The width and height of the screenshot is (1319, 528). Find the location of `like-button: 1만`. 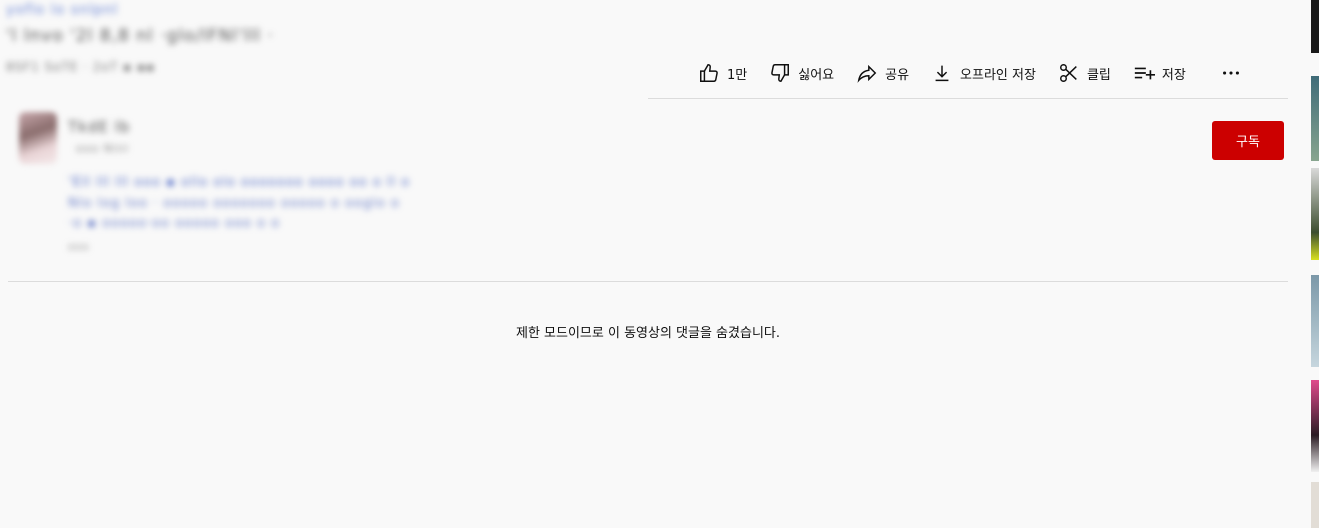

like-button: 1만 is located at coordinates (722, 73).